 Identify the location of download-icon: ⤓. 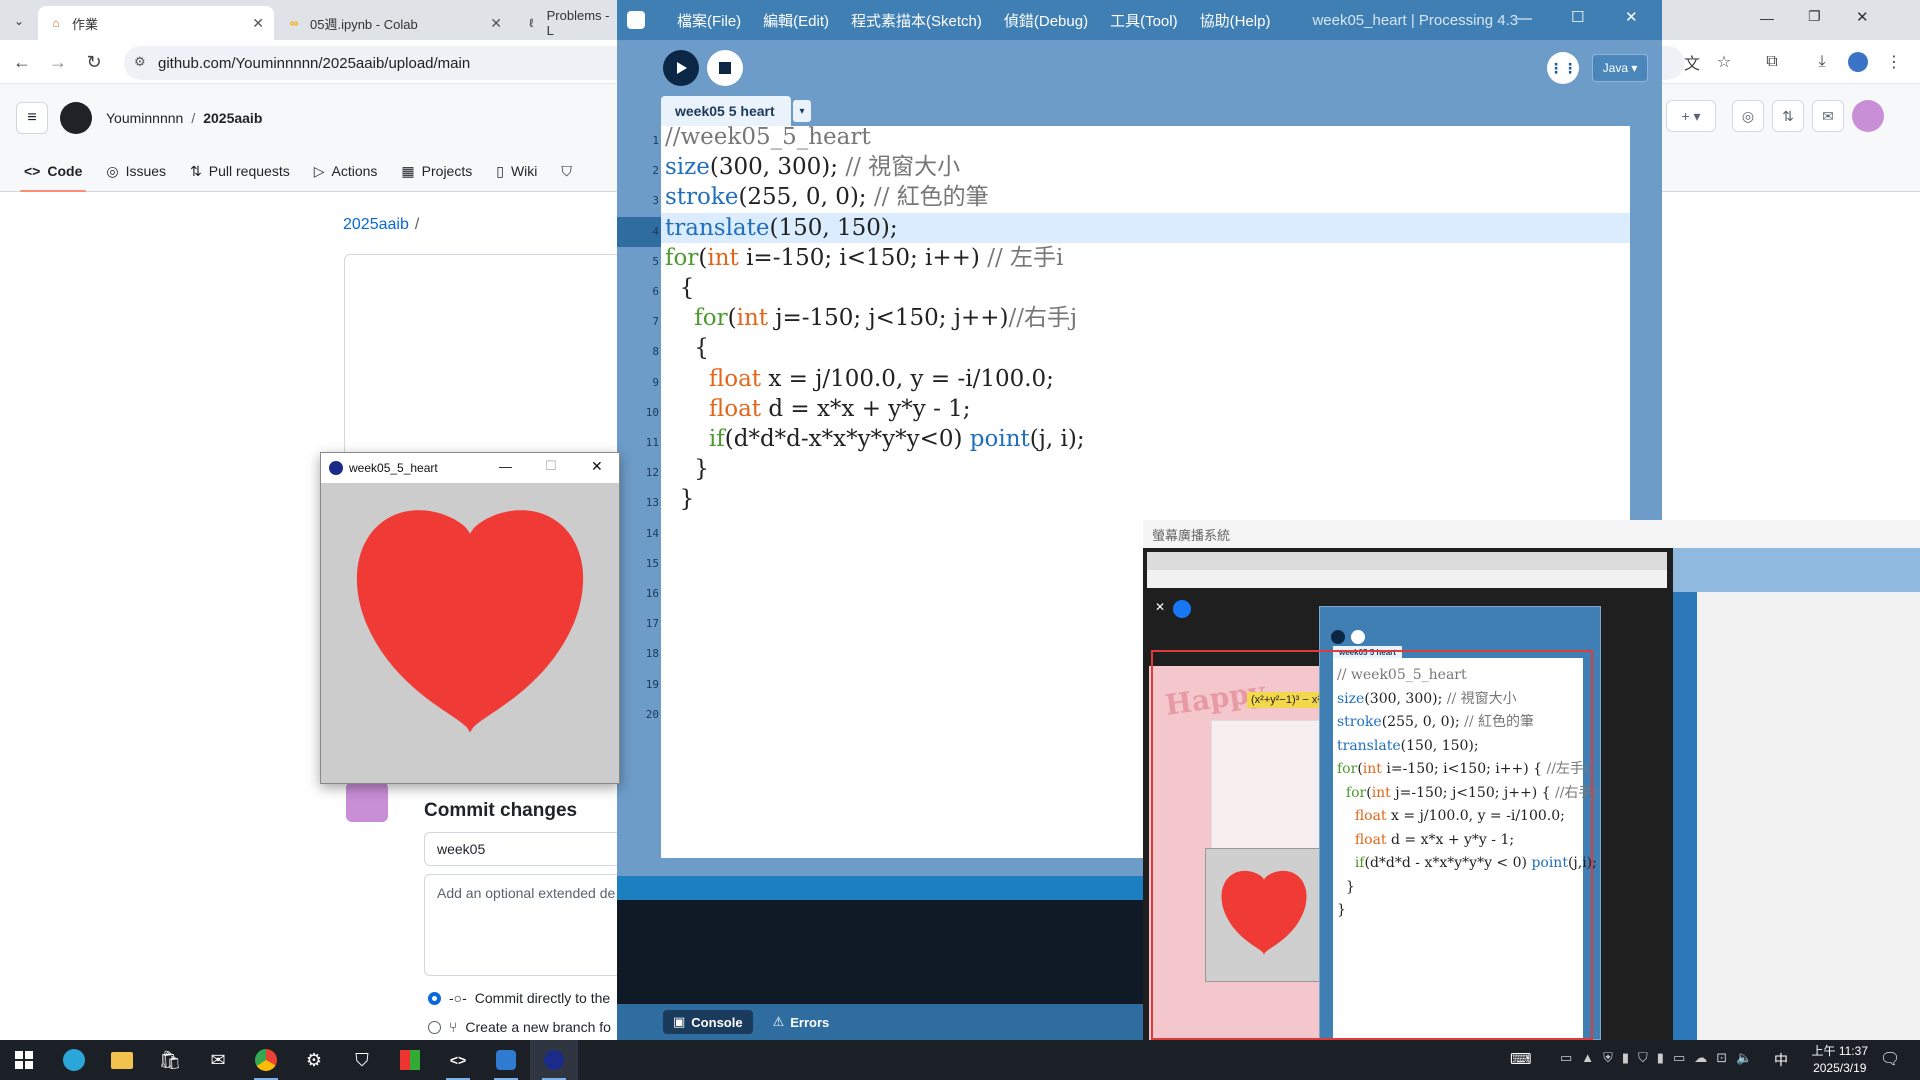
(1822, 62).